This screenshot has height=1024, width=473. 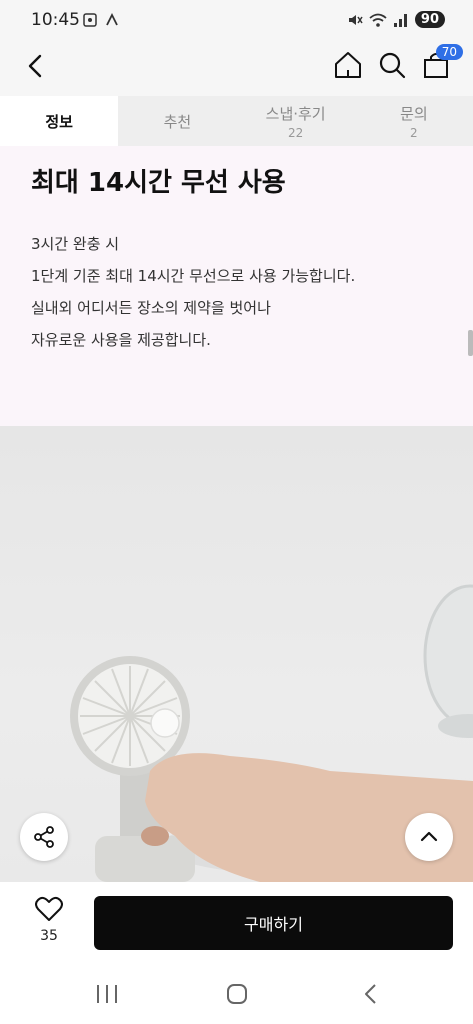 I want to click on tab-bar: 정보 추천 스냅·후기 22 문의 2, so click(x=236, y=121).